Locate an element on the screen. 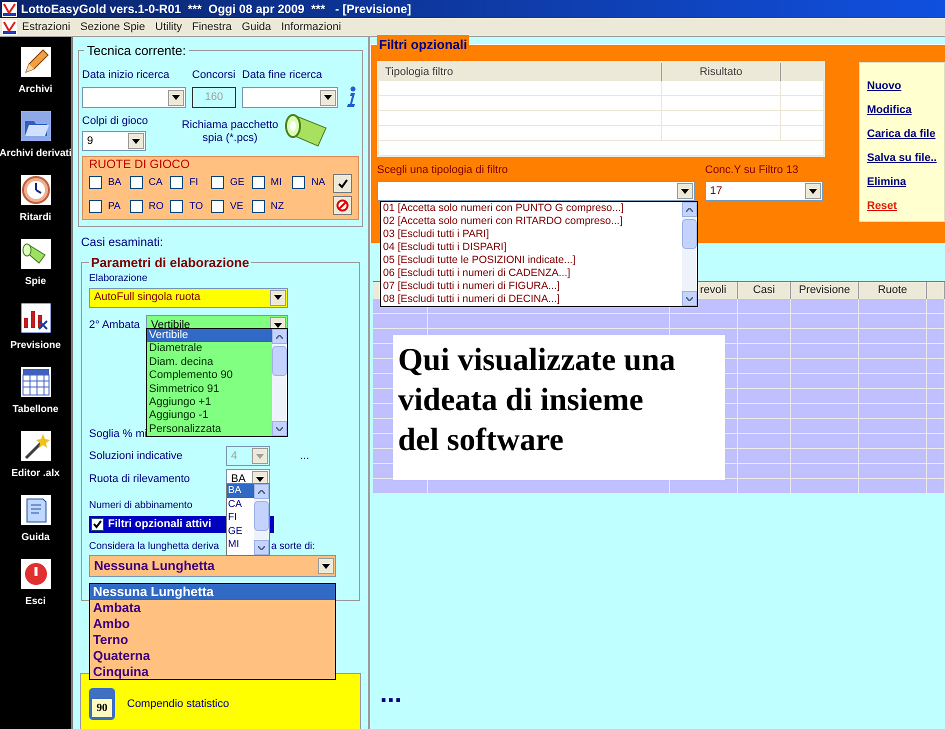 This screenshot has width=945, height=729. list-option: Terno is located at coordinates (212, 640).